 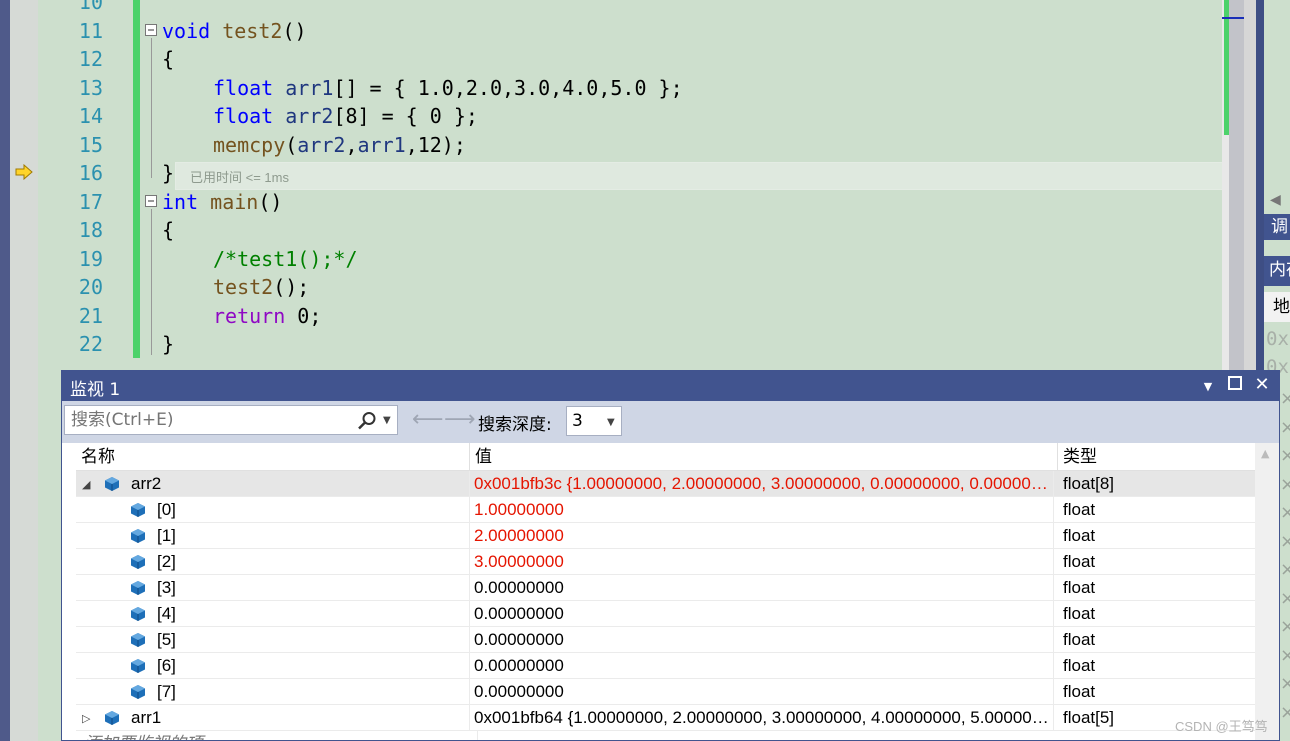 I want to click on name-cell: ◢ arr2, so click(x=273, y=483).